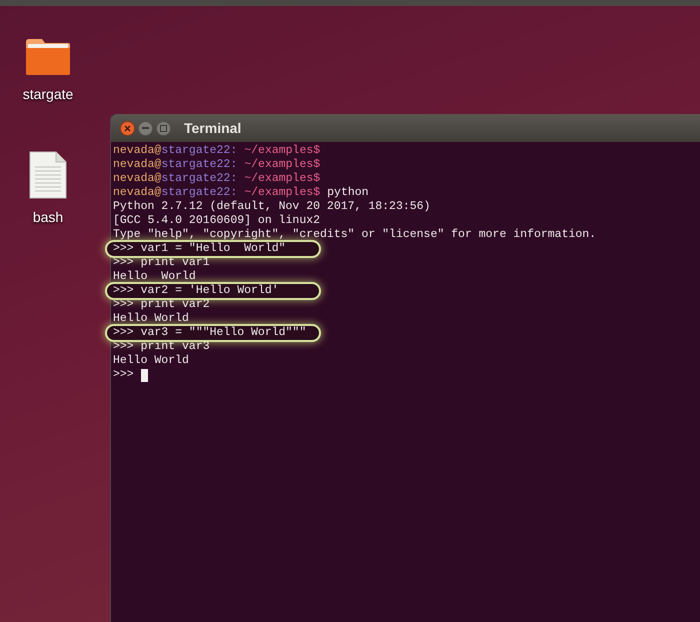  What do you see at coordinates (48, 56) in the screenshot?
I see `folder-icon` at bounding box center [48, 56].